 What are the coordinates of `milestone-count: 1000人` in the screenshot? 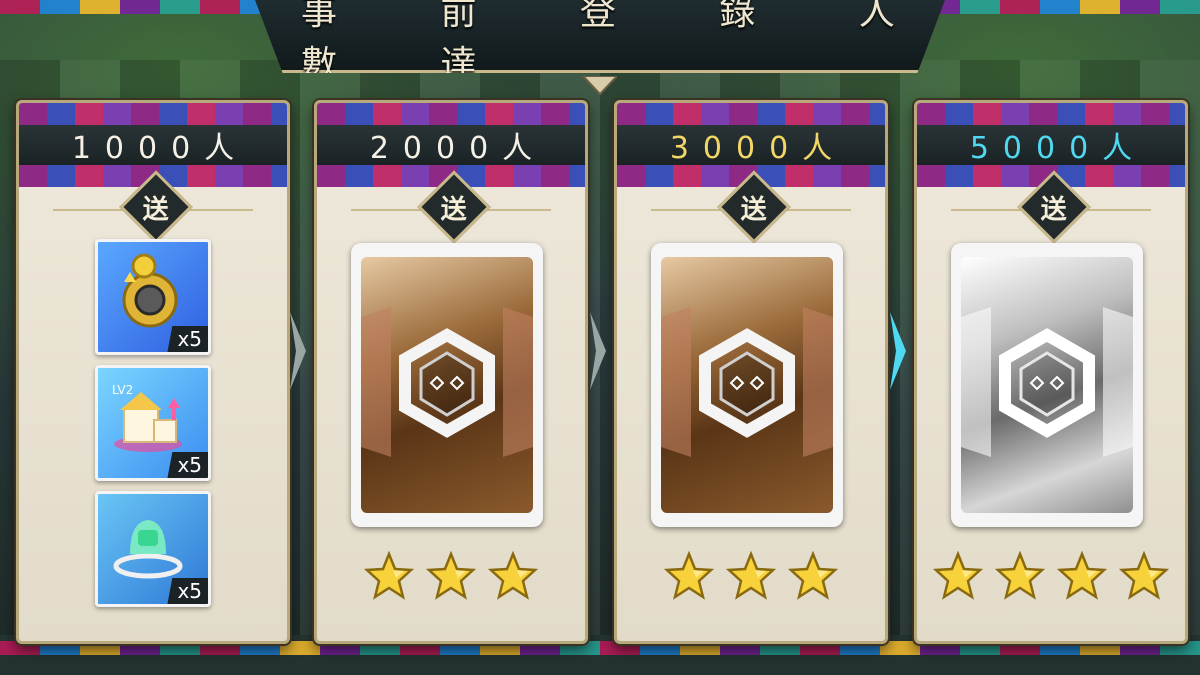 It's located at (160, 148).